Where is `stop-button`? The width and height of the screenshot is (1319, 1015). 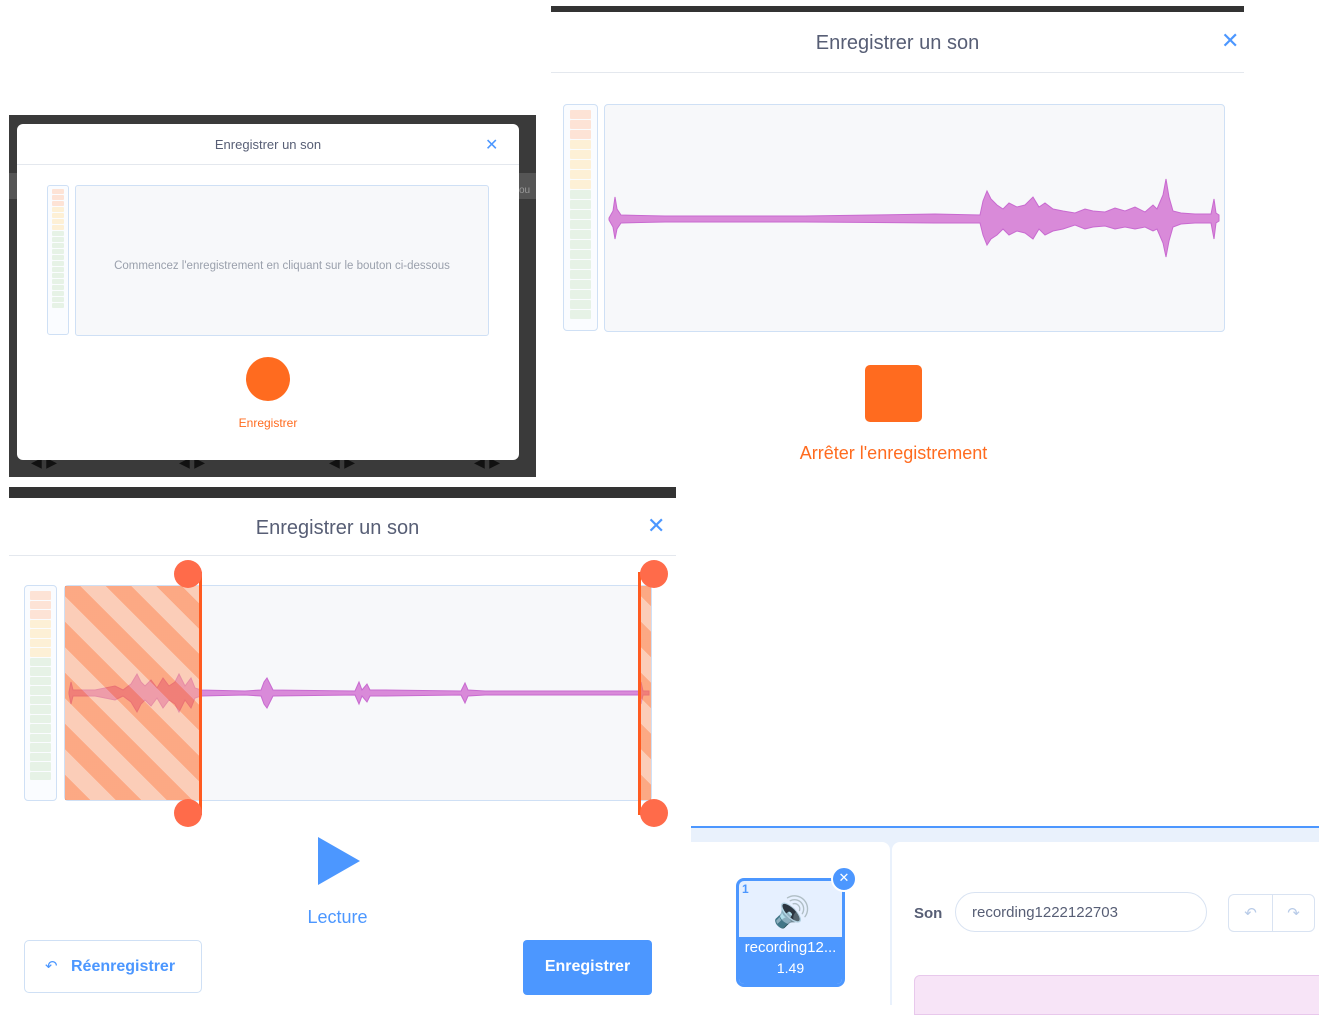 stop-button is located at coordinates (893, 393).